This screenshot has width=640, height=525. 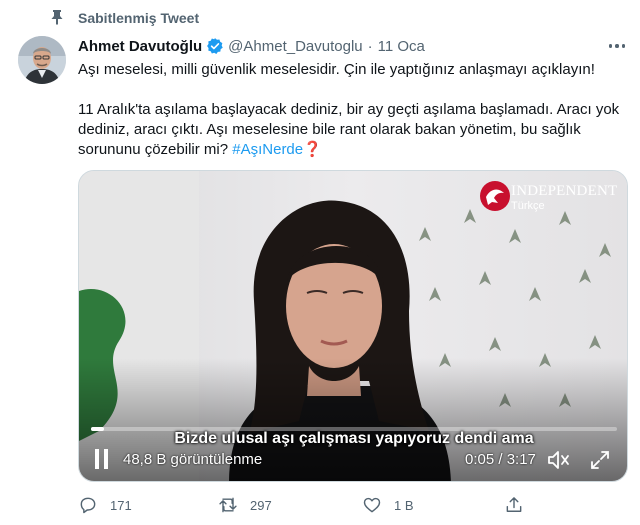 What do you see at coordinates (121, 505) in the screenshot?
I see `reply-count: 171` at bounding box center [121, 505].